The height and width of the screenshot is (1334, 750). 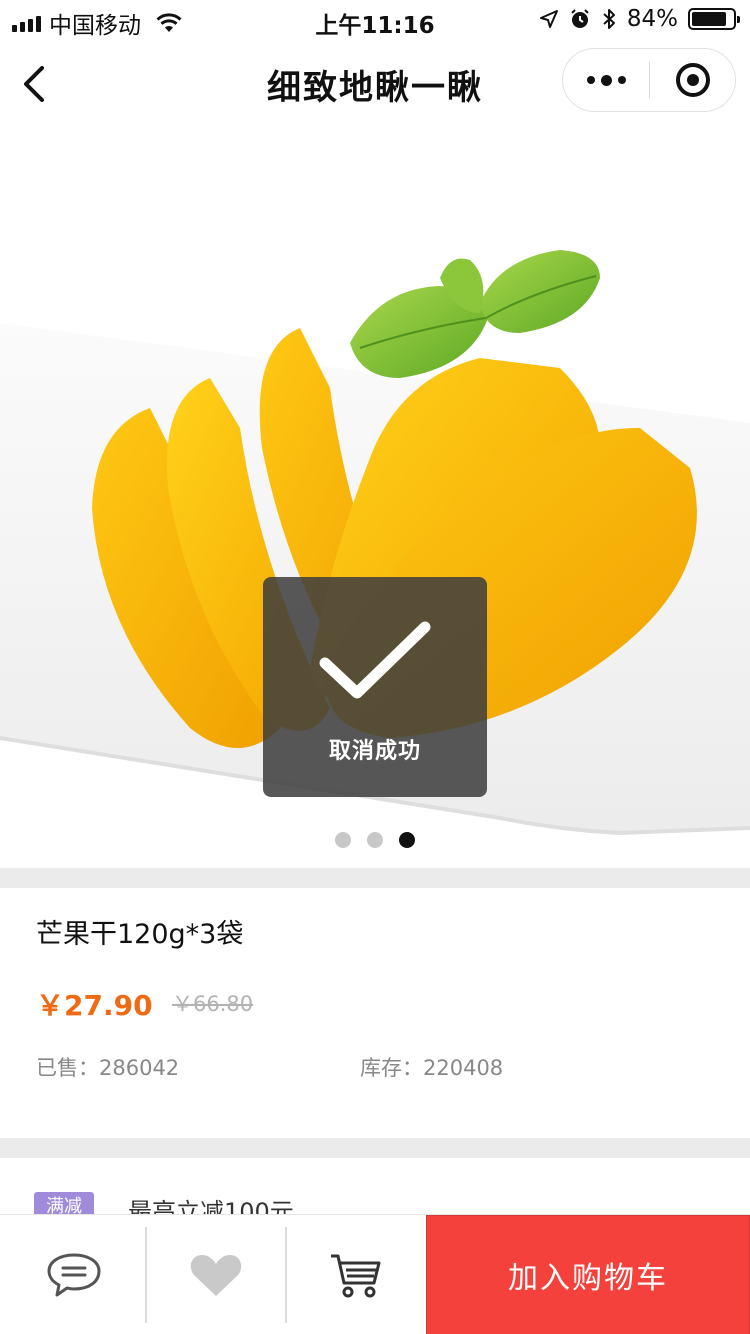 I want to click on product-original-price: ￥66.80, so click(x=213, y=1004).